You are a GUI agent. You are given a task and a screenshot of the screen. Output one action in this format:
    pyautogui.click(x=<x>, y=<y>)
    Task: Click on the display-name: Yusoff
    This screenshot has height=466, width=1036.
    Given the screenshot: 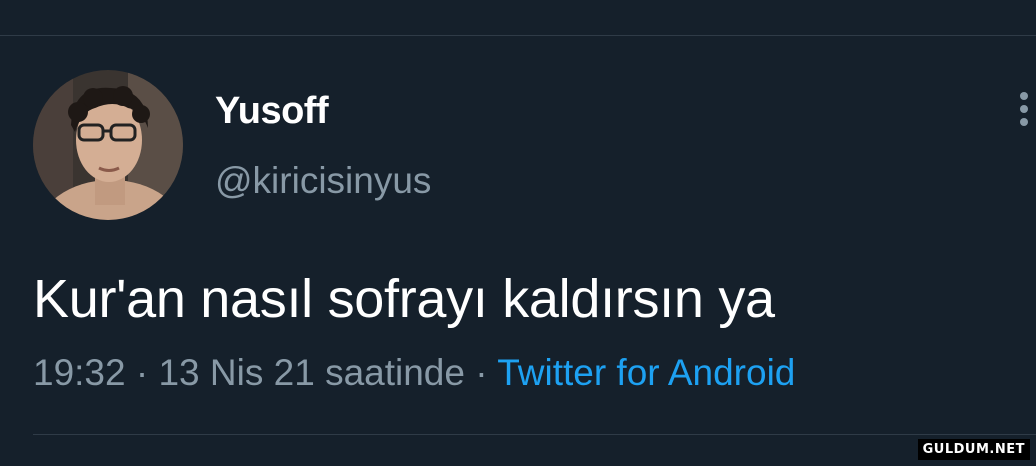 What is the action you would take?
    pyautogui.click(x=272, y=111)
    